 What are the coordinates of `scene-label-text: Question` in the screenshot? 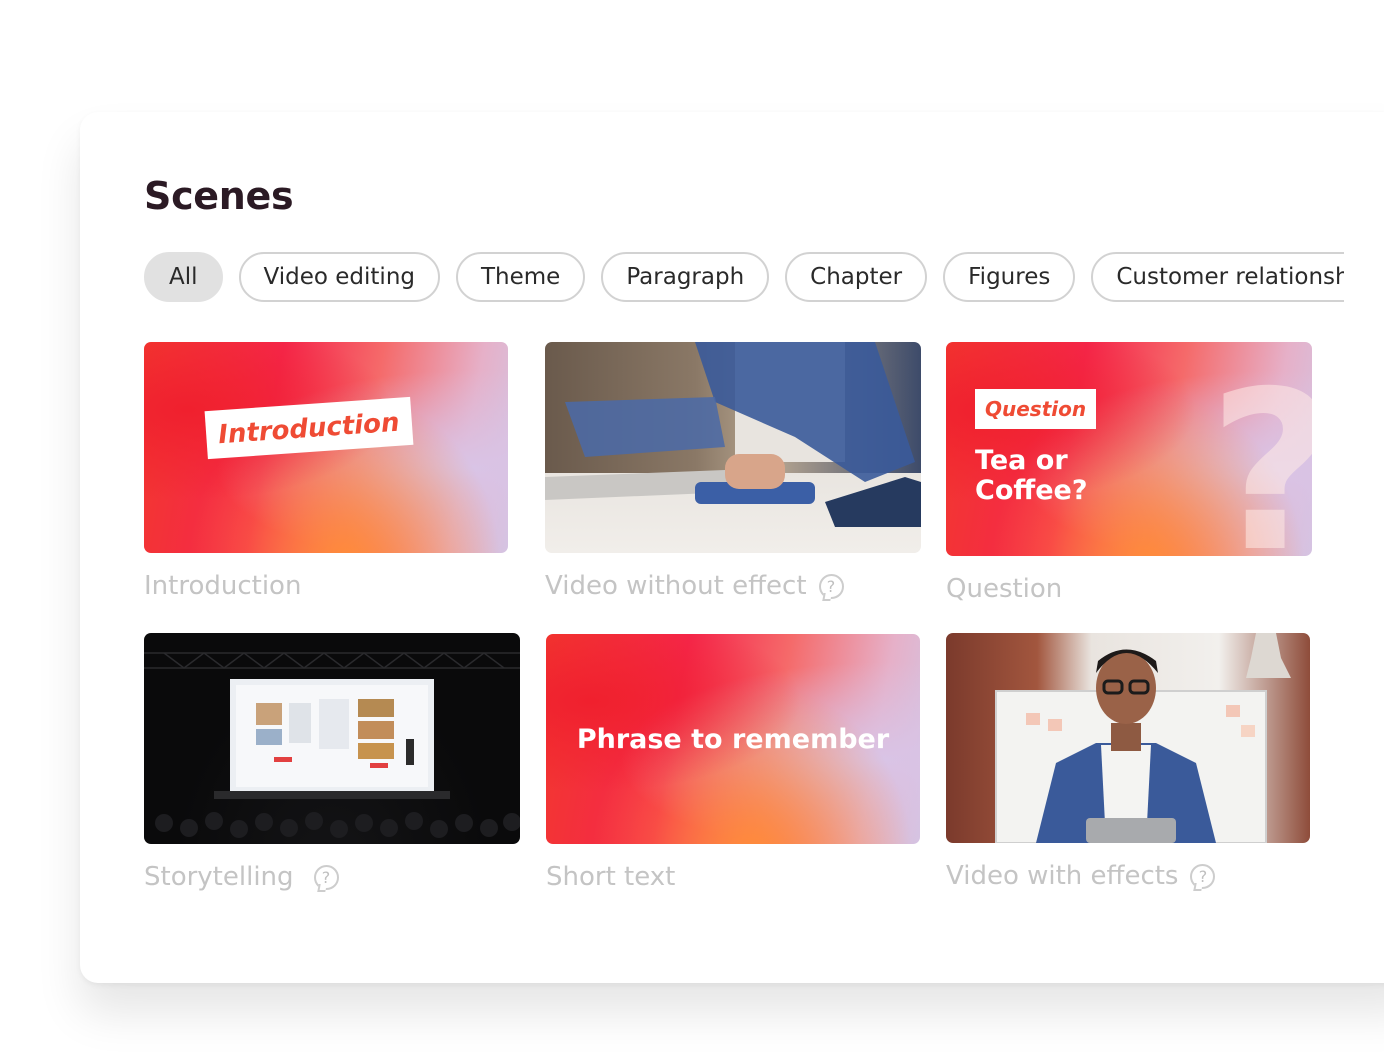 It's located at (1004, 589).